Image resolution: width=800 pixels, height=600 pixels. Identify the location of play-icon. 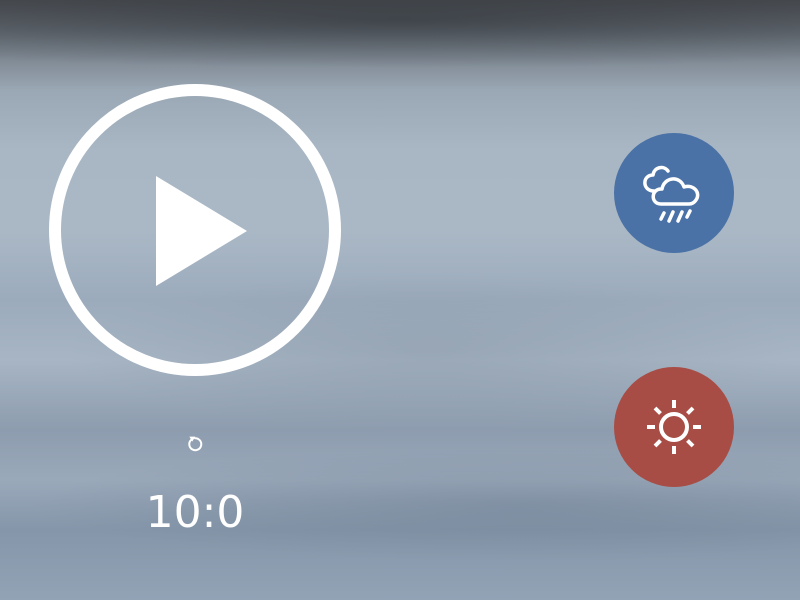
(201, 231).